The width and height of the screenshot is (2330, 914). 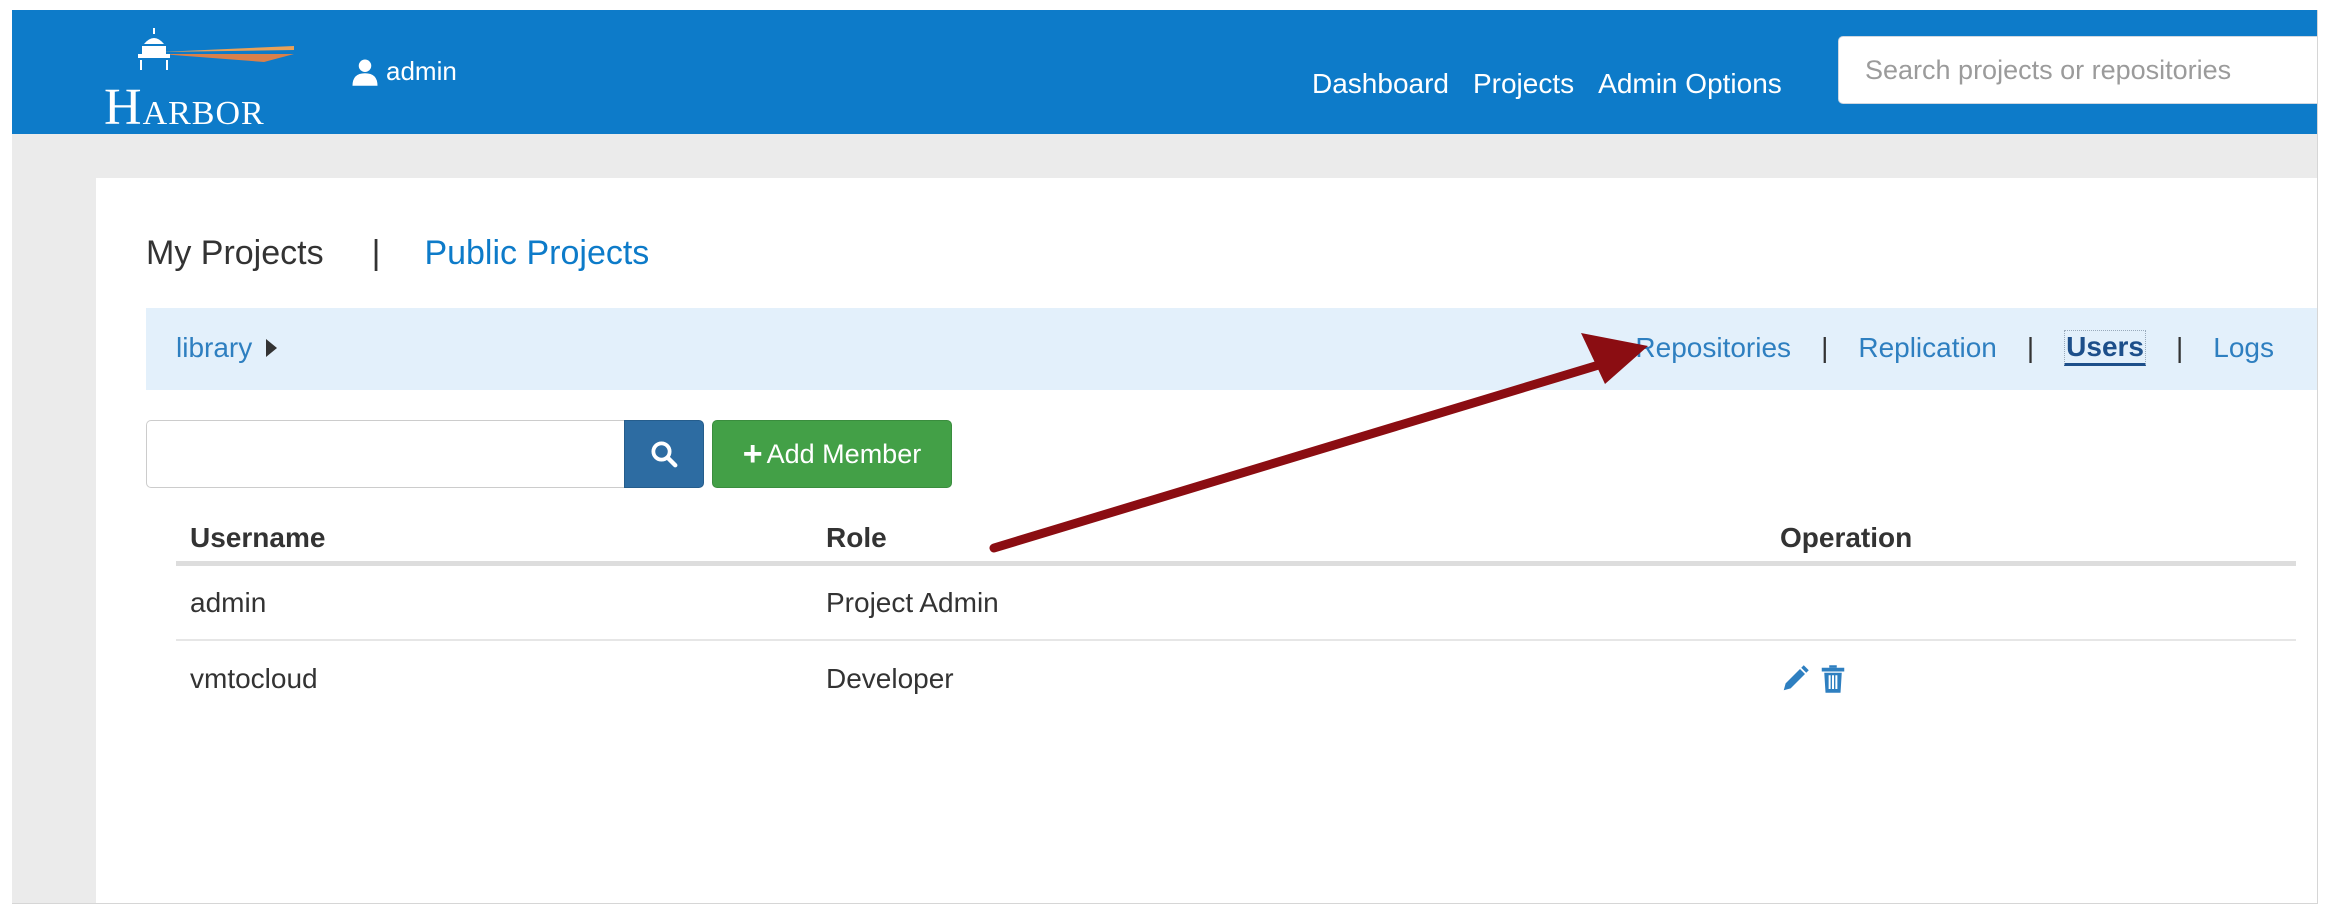 What do you see at coordinates (1795, 679) in the screenshot?
I see `edit-icon` at bounding box center [1795, 679].